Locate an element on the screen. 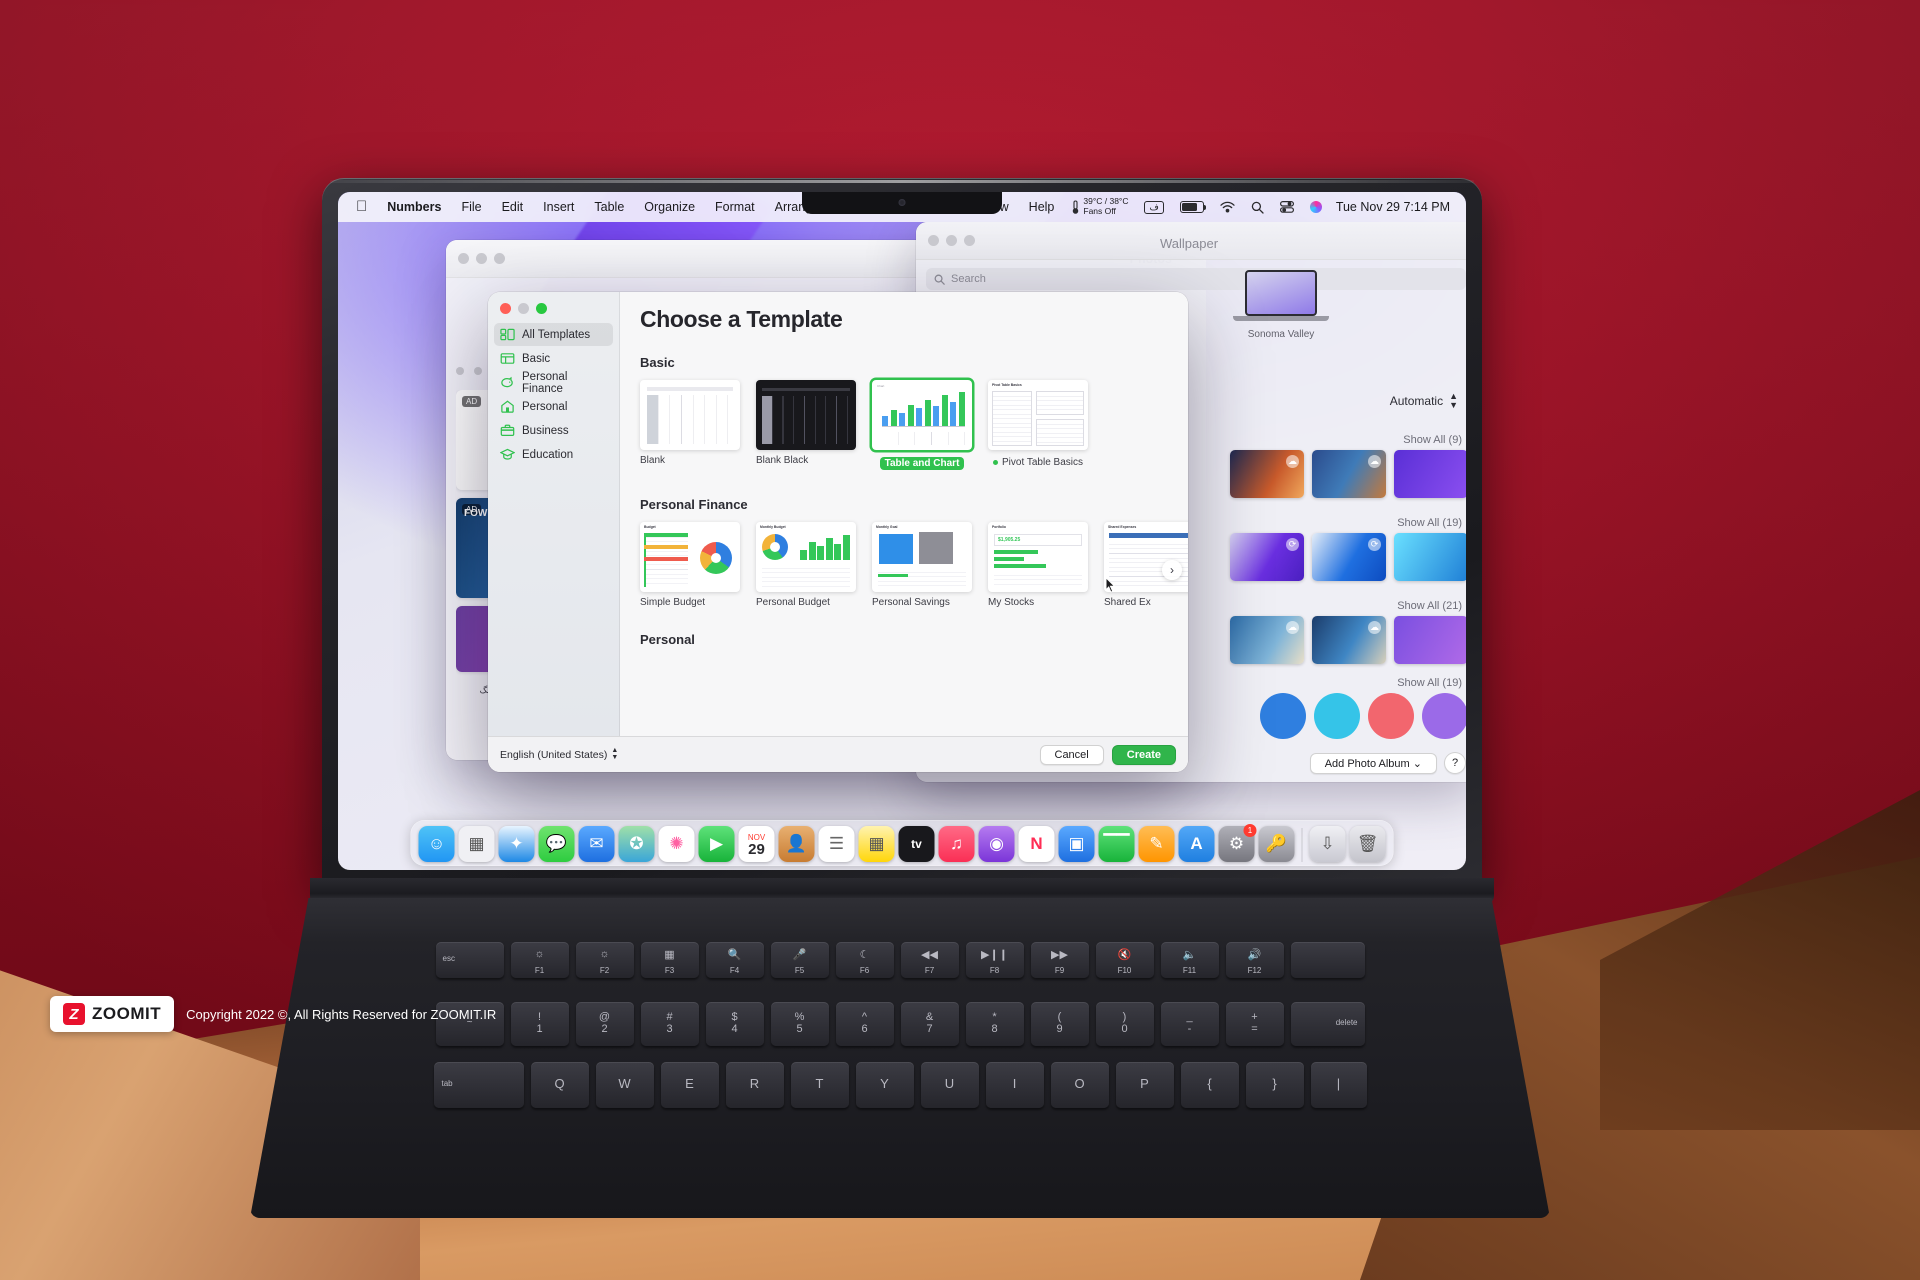 The height and width of the screenshot is (1280, 1920). menu-item-format: Format is located at coordinates (735, 207).